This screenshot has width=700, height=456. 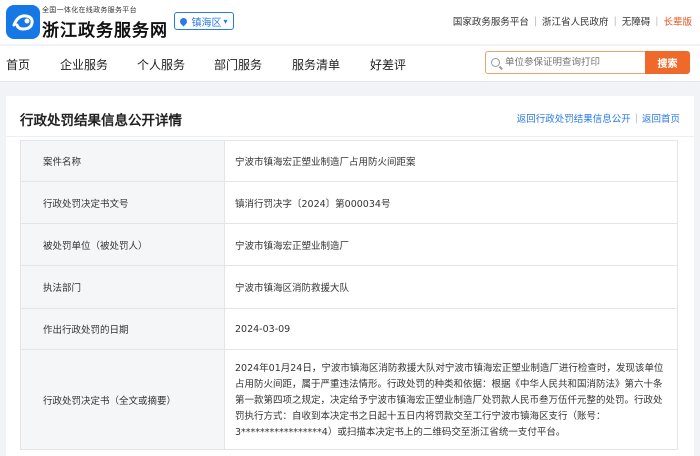 What do you see at coordinates (350, 136) in the screenshot?
I see `divider` at bounding box center [350, 136].